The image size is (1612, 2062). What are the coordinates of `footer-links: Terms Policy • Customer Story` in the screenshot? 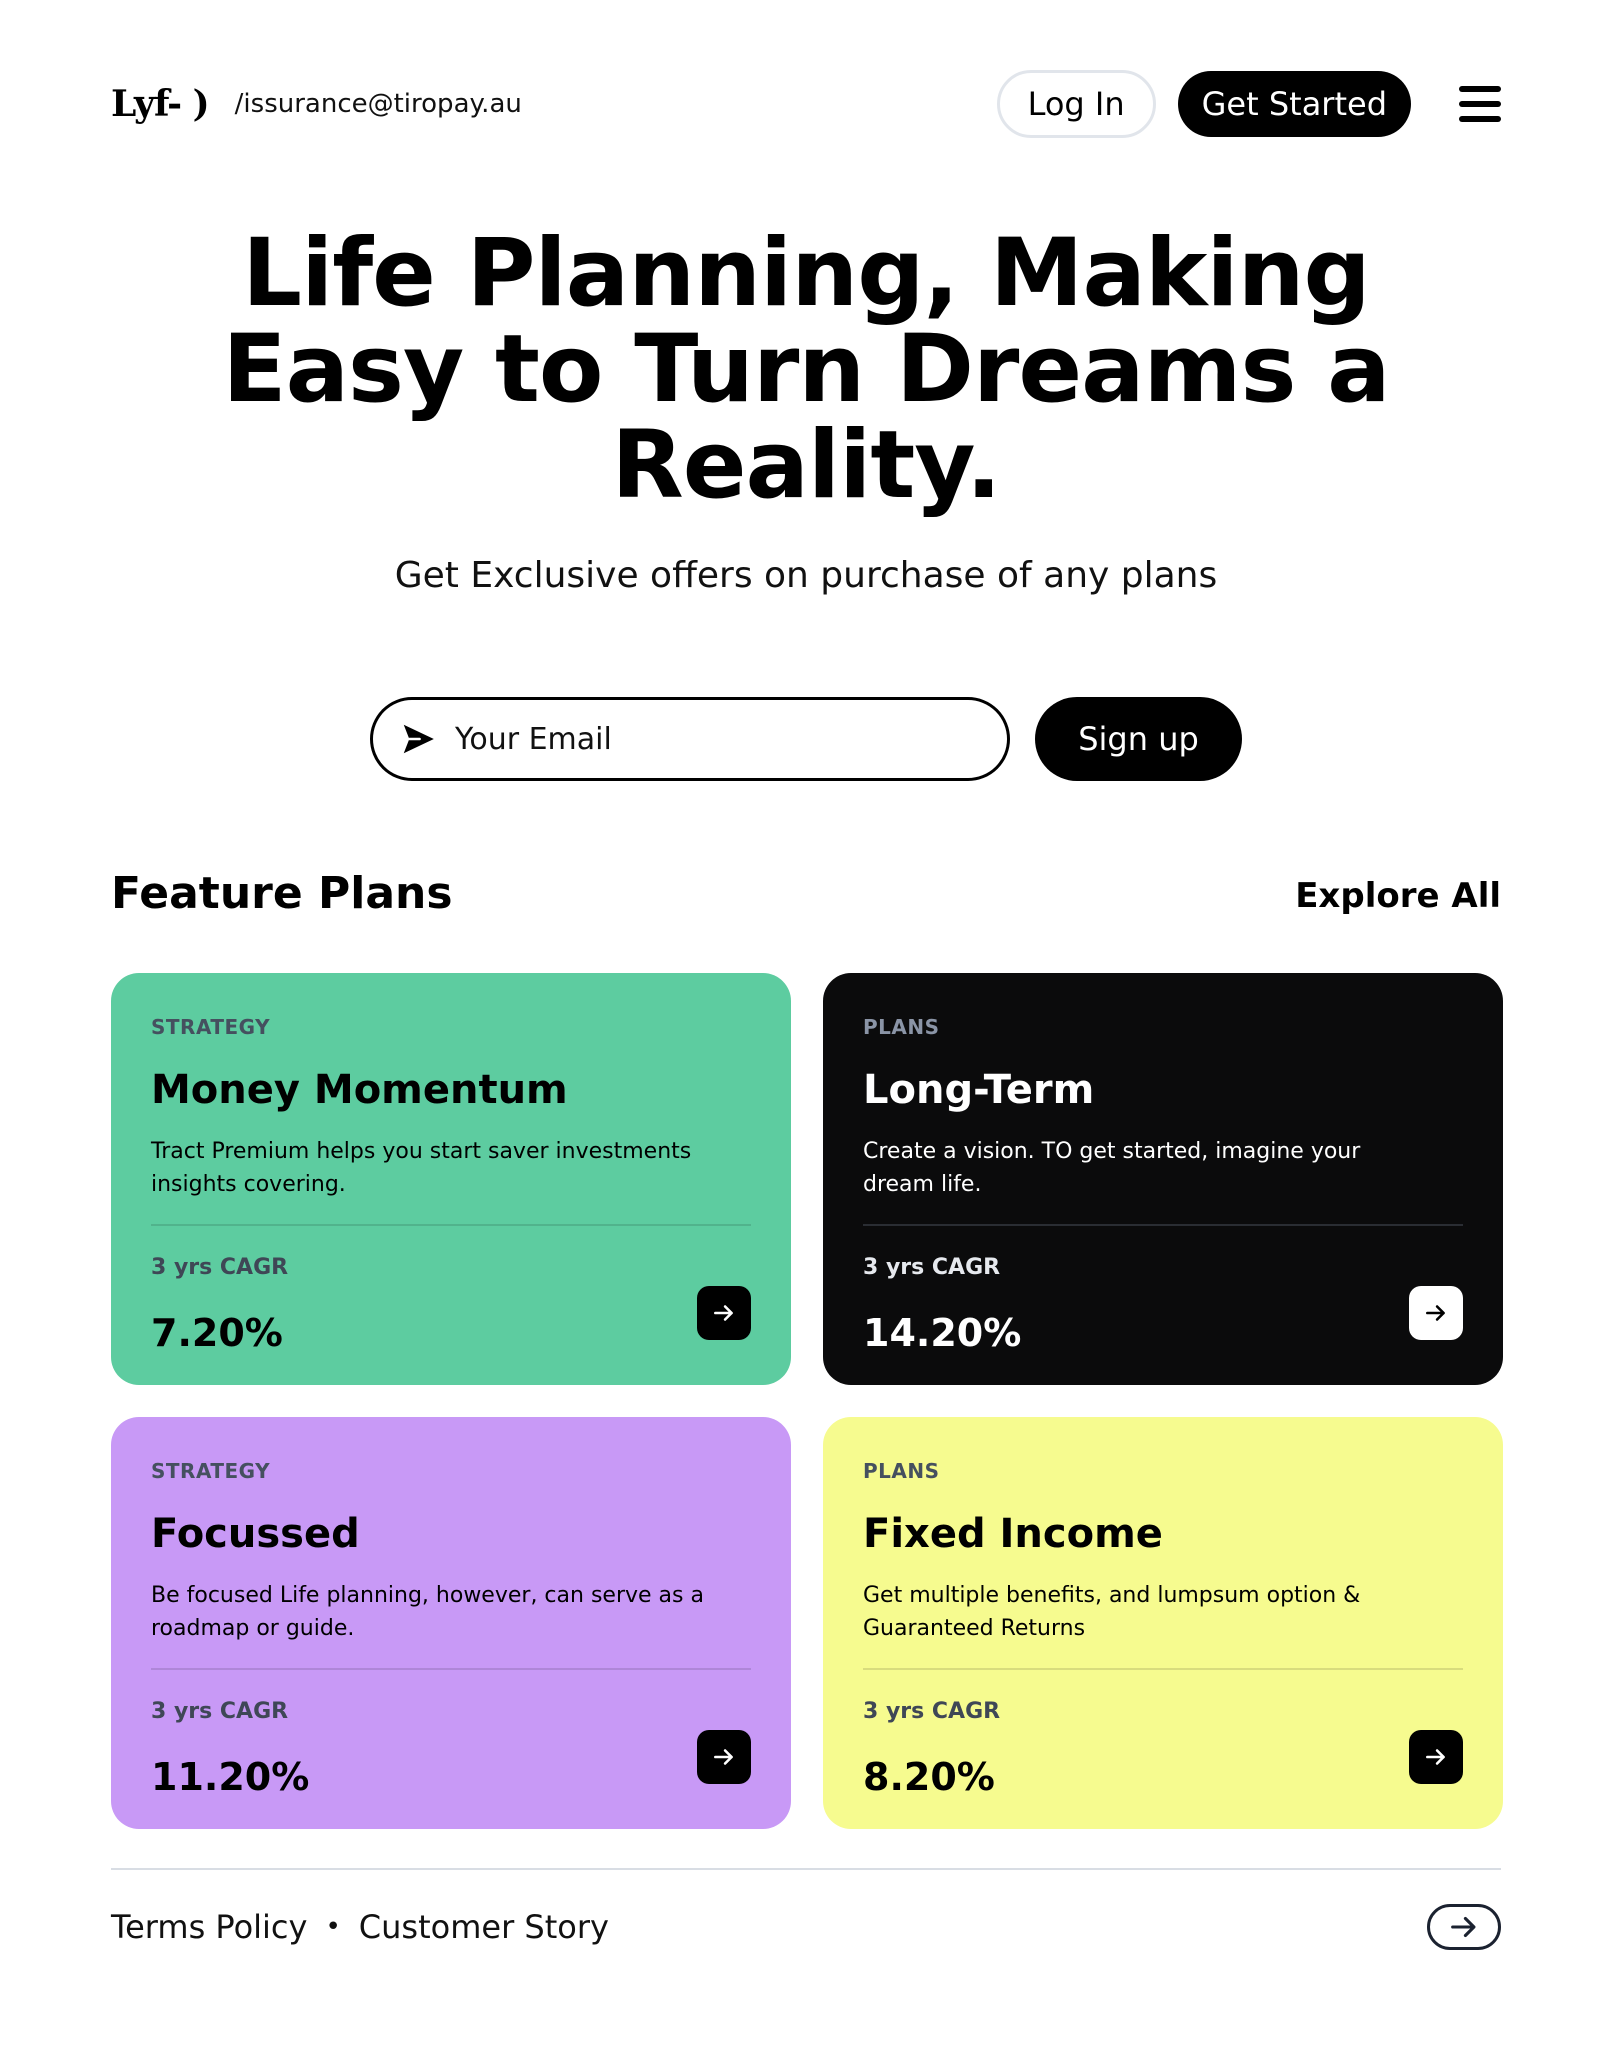 It's located at (360, 1927).